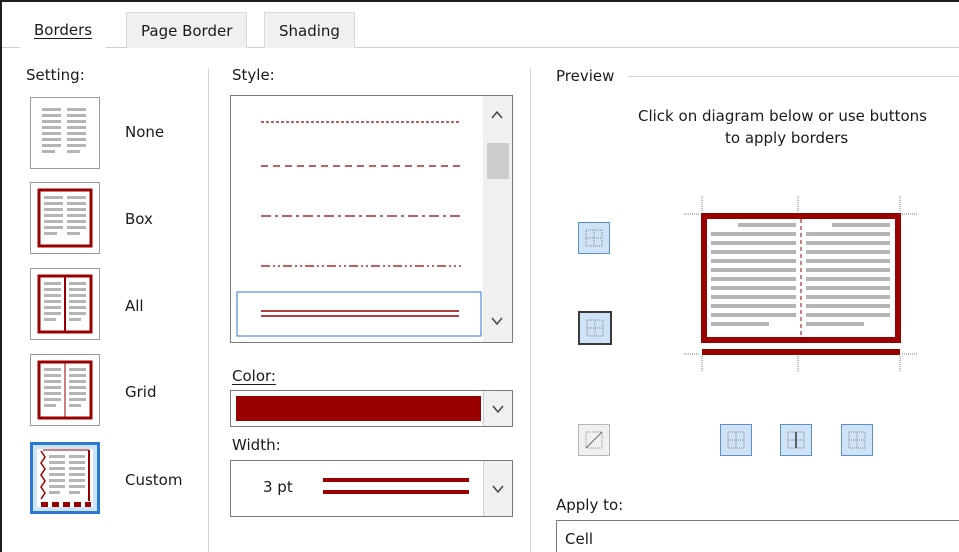 The image size is (959, 552). I want to click on inside-horizontal-border-button, so click(595, 328).